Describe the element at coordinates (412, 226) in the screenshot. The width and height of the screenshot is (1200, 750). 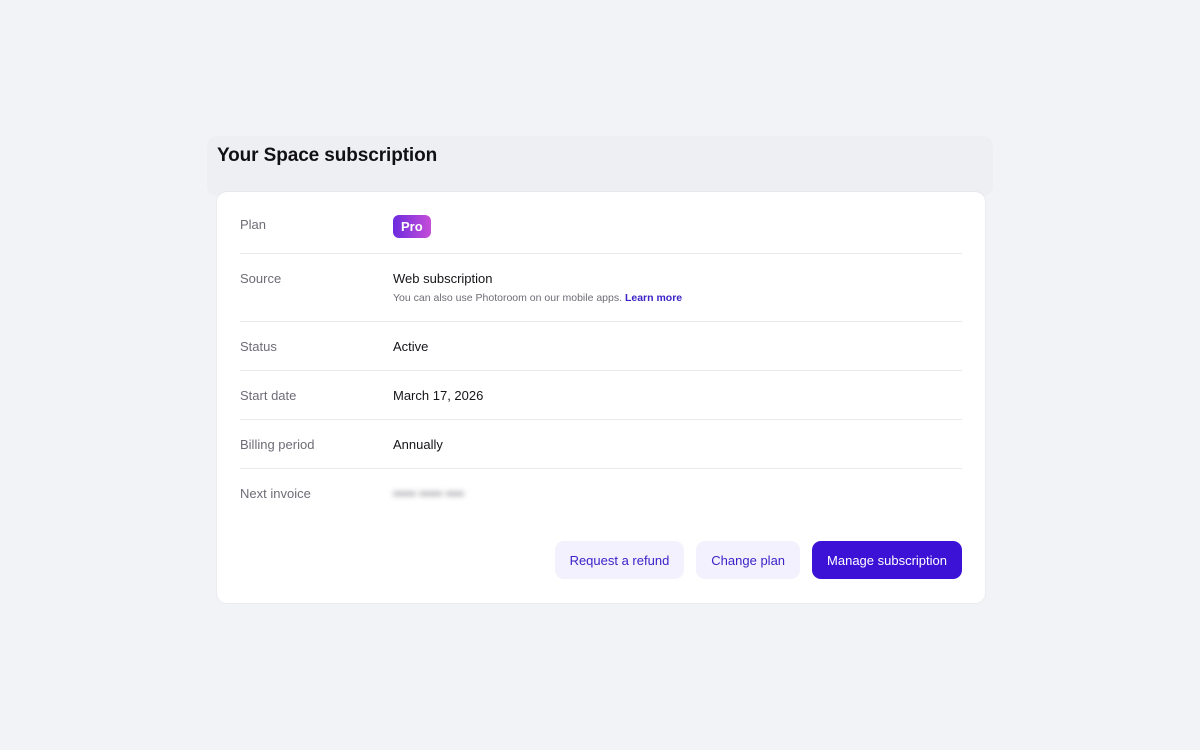
I see `plan-badge: Pro` at that location.